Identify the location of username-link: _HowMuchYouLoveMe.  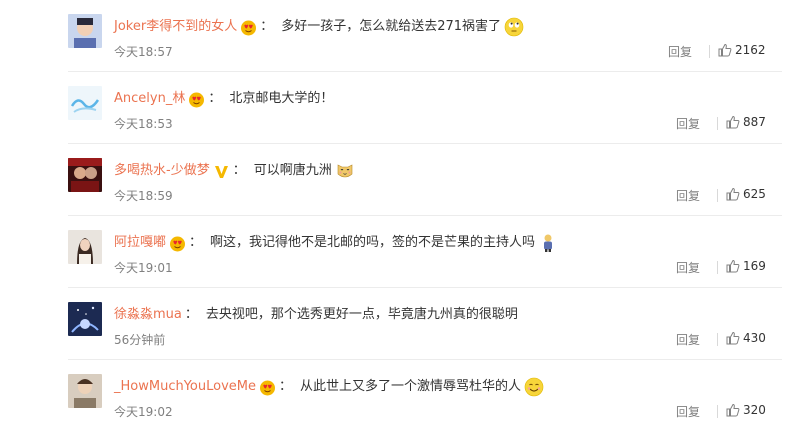
(185, 387).